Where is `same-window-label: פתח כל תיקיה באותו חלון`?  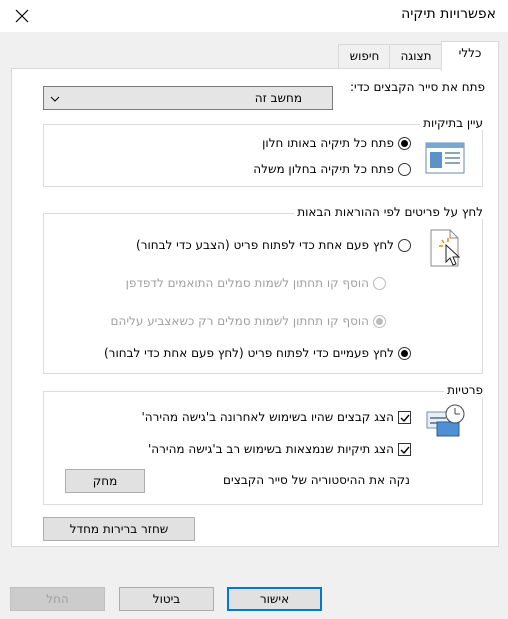
same-window-label: פתח כל תיקיה באותו חלון is located at coordinates (328, 143).